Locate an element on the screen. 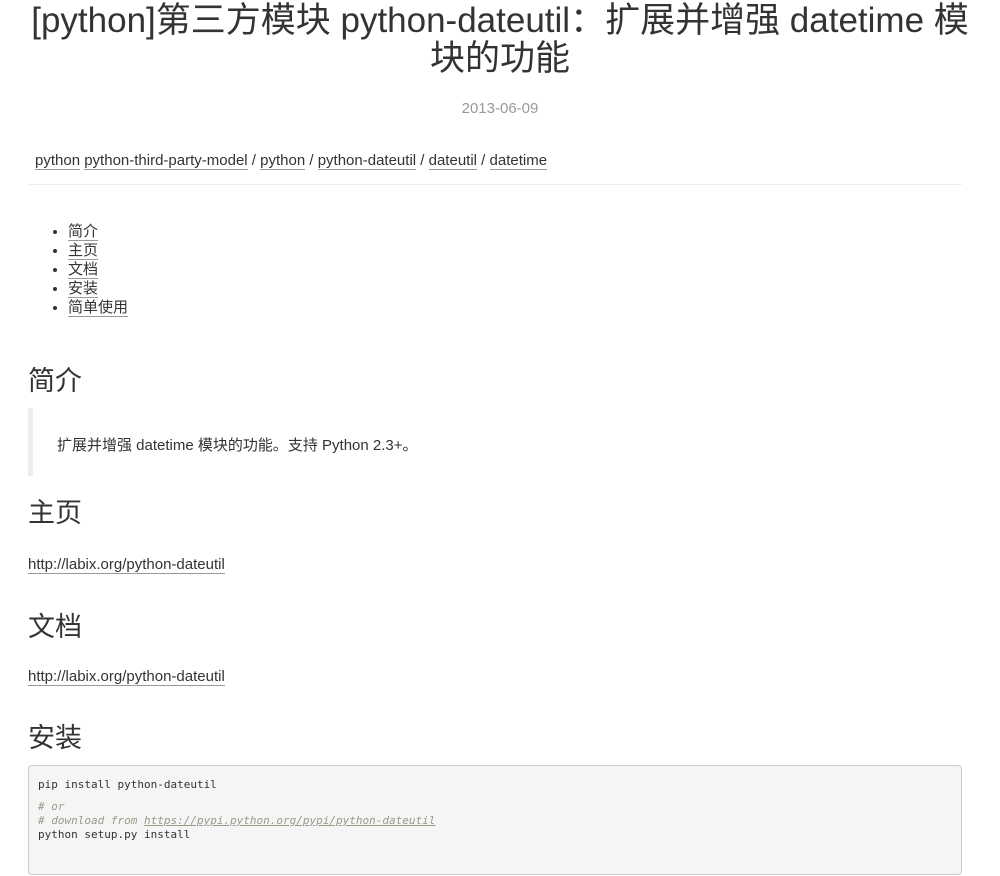  toc-item: 安装 is located at coordinates (98, 288).